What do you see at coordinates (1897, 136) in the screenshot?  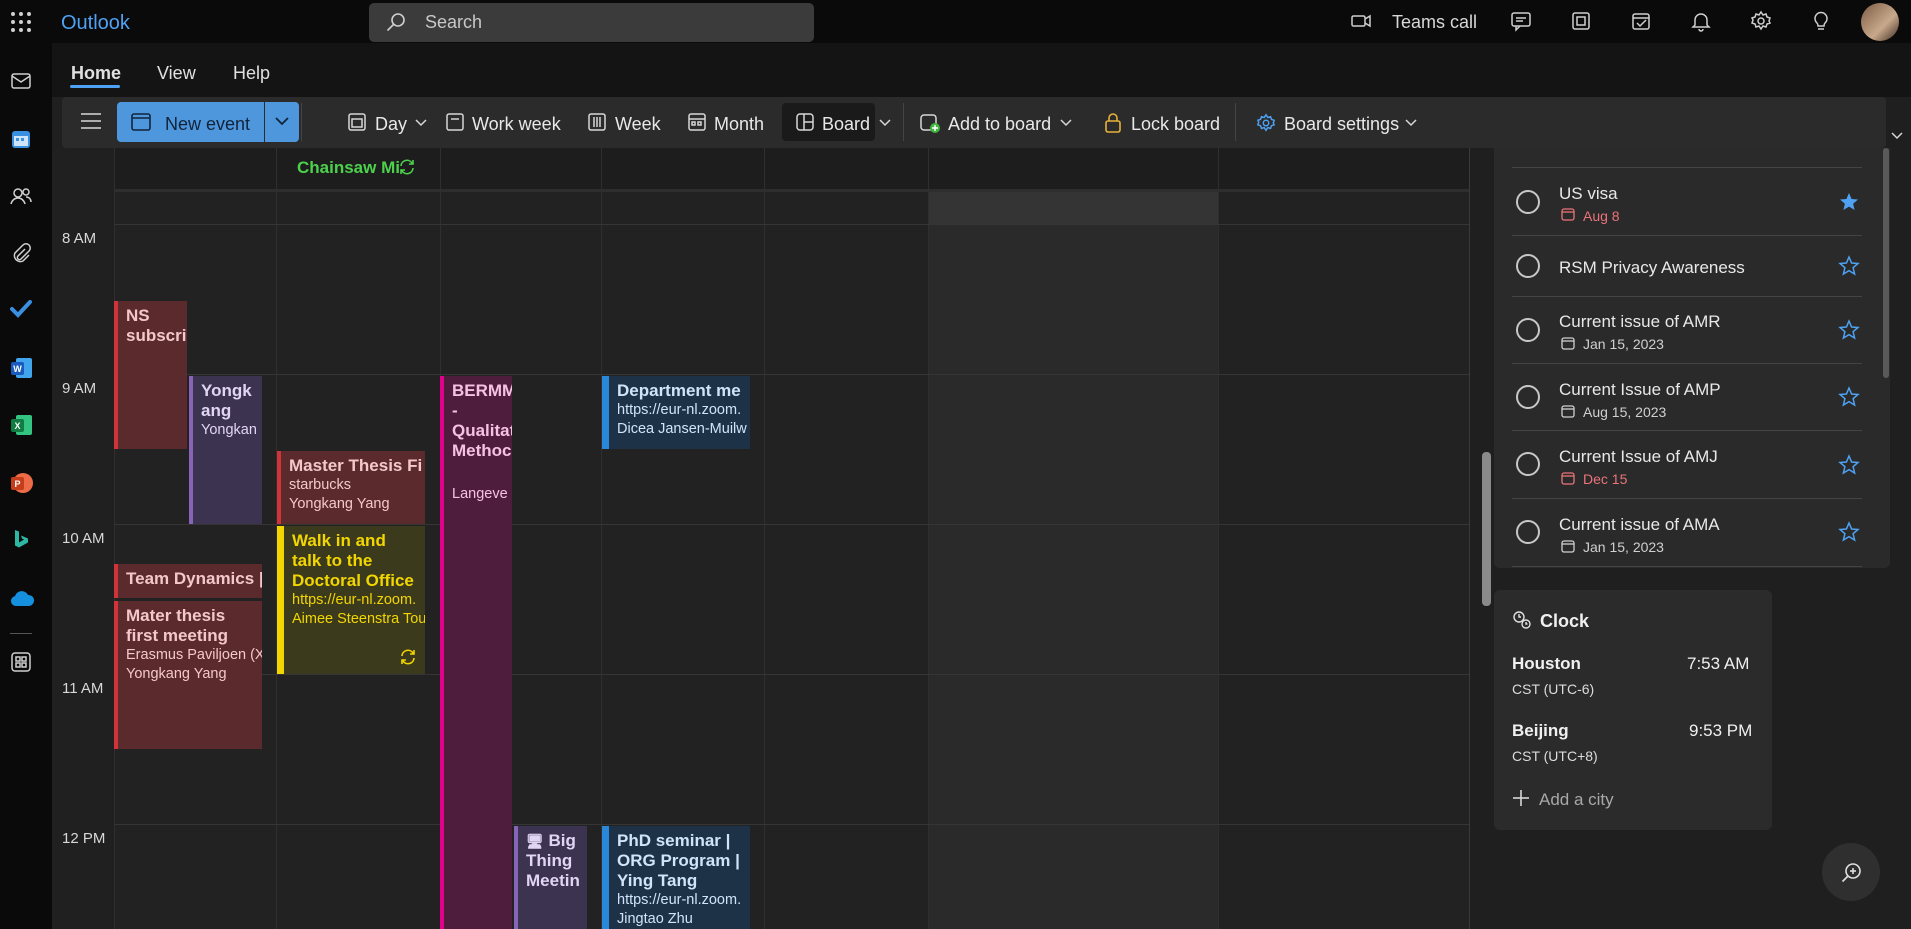 I see `ribbon-expand-chevron-icon` at bounding box center [1897, 136].